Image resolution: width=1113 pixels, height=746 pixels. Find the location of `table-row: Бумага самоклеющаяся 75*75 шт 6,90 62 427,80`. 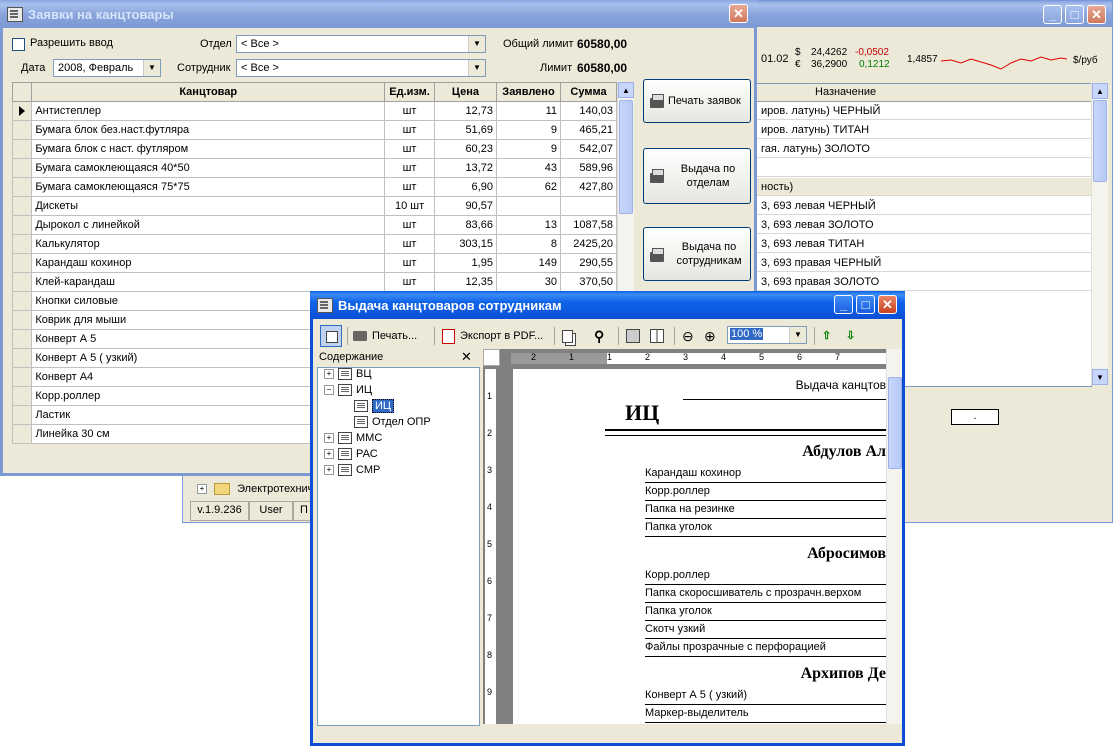

table-row: Бумага самоклеющаяся 75*75 шт 6,90 62 427,80 is located at coordinates (314, 187).